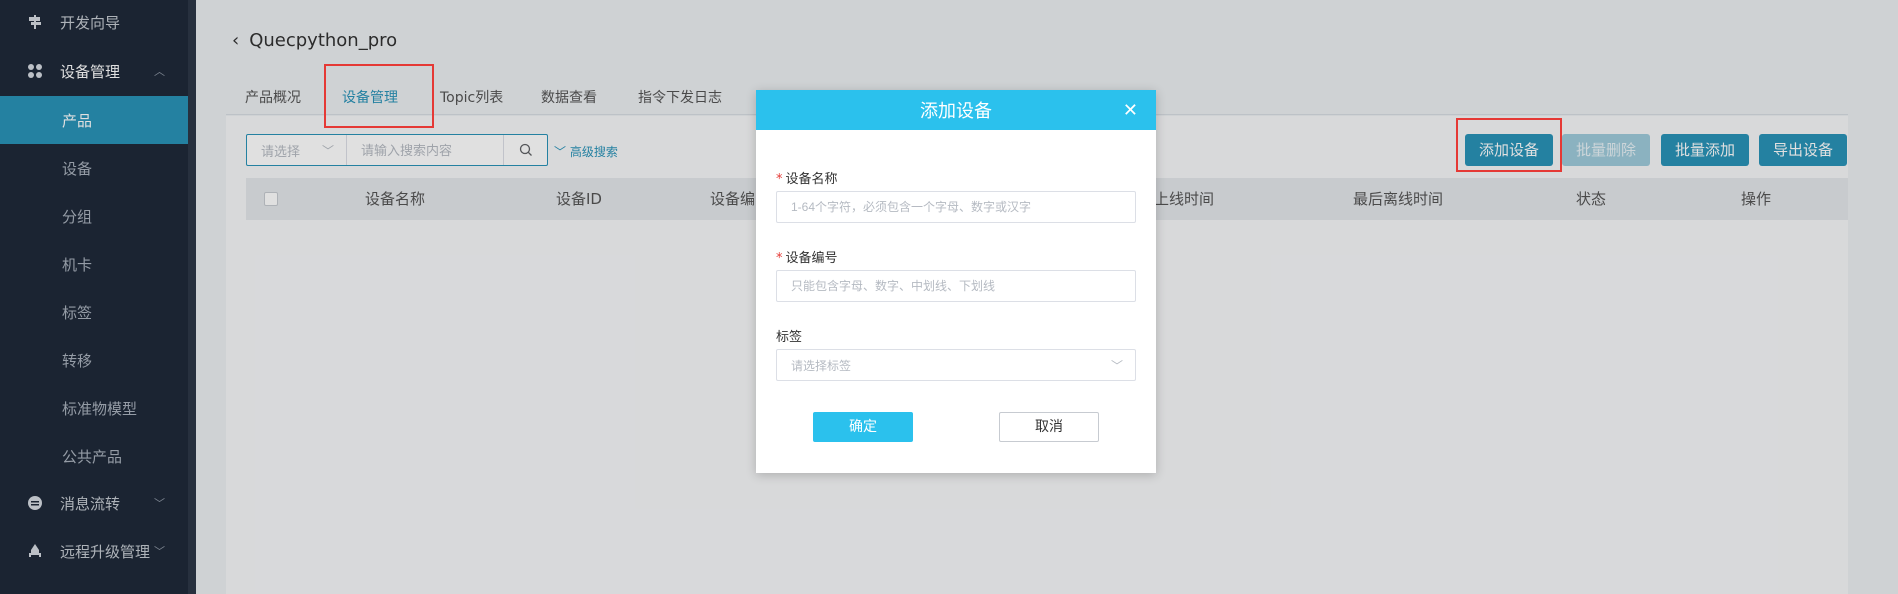 The image size is (1898, 594). I want to click on add-device-dialog: 添加设备 ✕ *设备名称 *设备编号 标签 请选择标签 ﹀ 确定 取消, so click(956, 281).